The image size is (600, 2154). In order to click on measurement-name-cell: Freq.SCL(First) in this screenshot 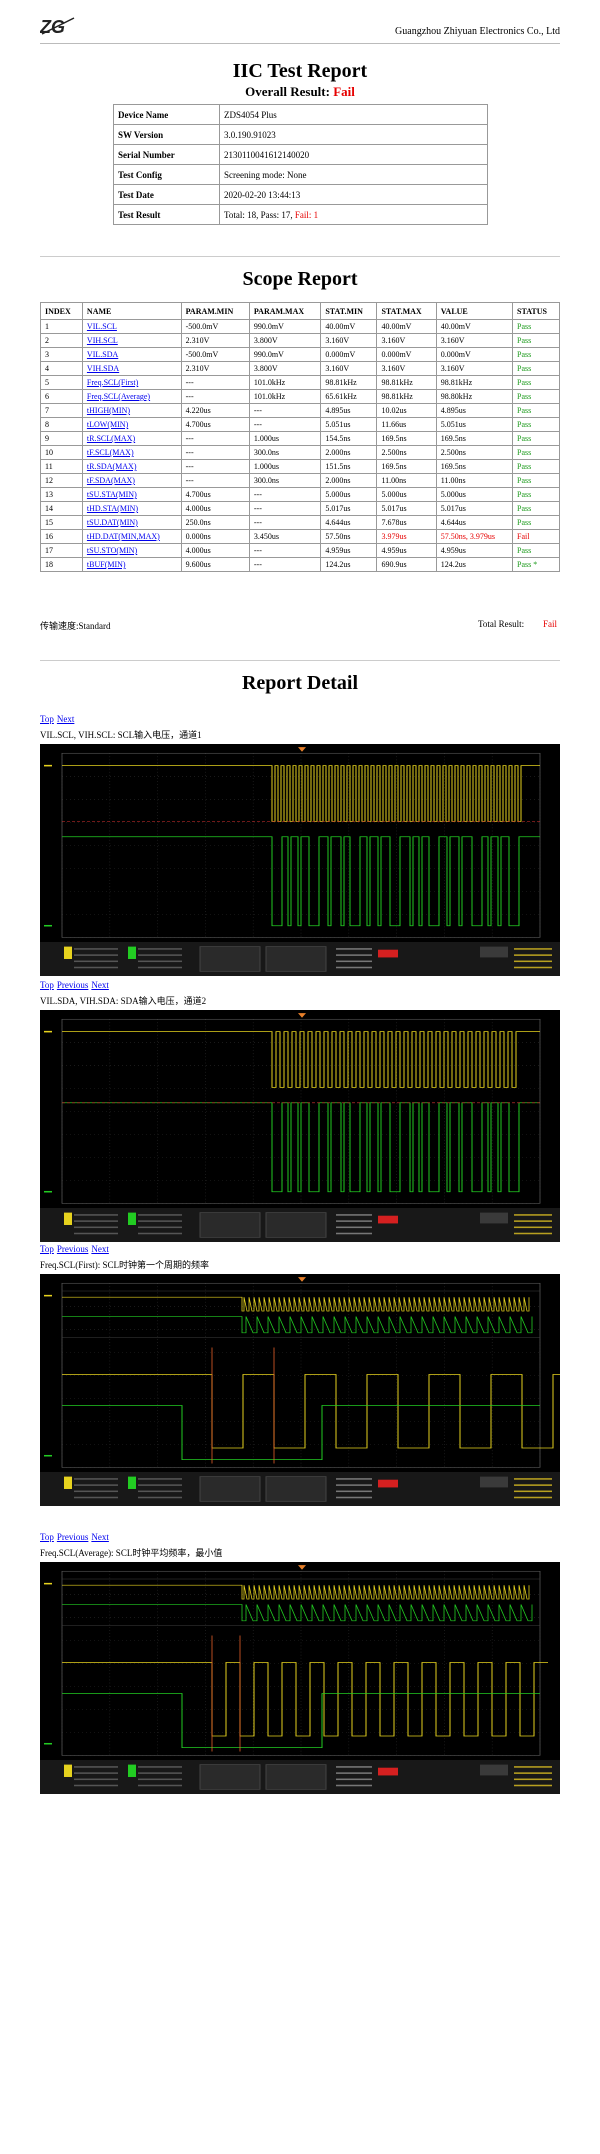, I will do `click(131, 382)`.